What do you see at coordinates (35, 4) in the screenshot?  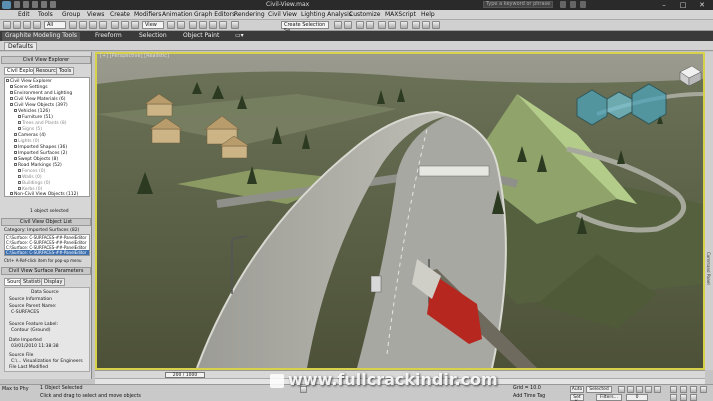 I see `save-file-icon` at bounding box center [35, 4].